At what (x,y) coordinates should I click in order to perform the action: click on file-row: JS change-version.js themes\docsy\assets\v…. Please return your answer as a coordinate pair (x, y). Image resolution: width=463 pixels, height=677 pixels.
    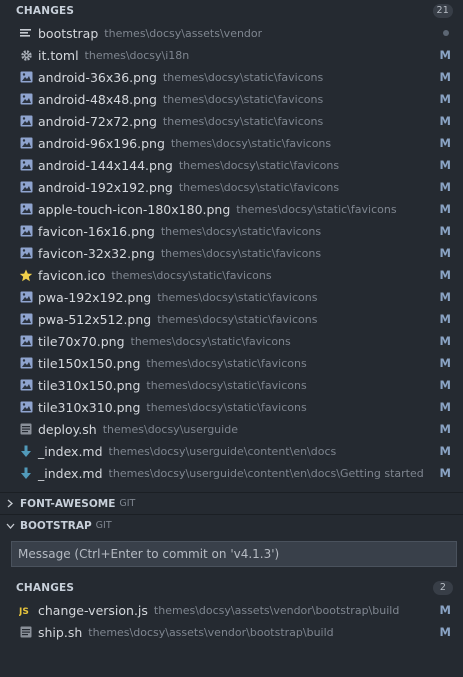
    Looking at the image, I should click on (231, 610).